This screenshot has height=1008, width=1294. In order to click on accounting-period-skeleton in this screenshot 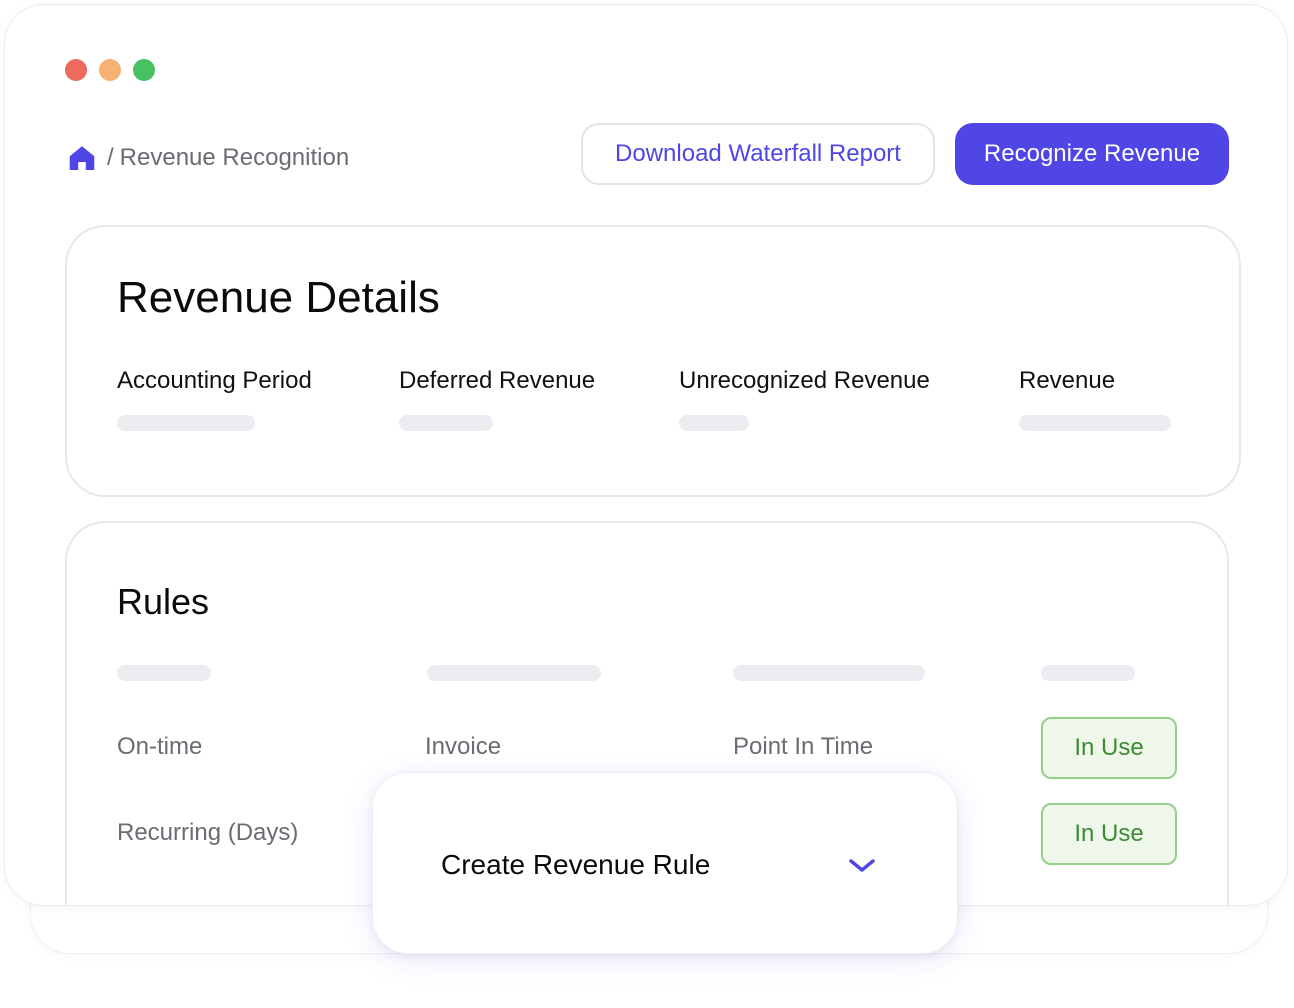, I will do `click(186, 423)`.